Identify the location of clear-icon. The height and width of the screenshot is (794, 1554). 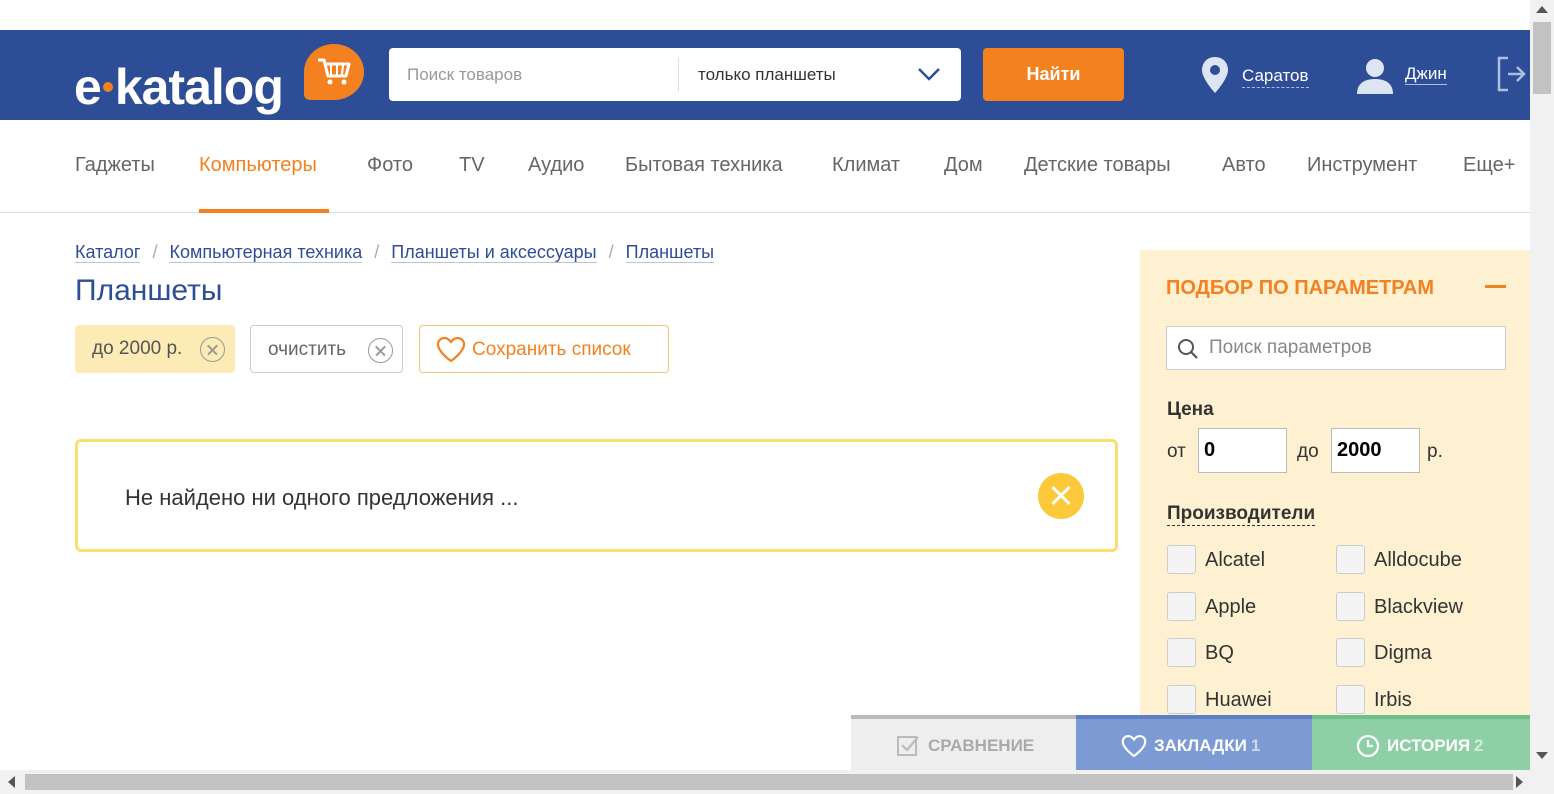
(380, 350).